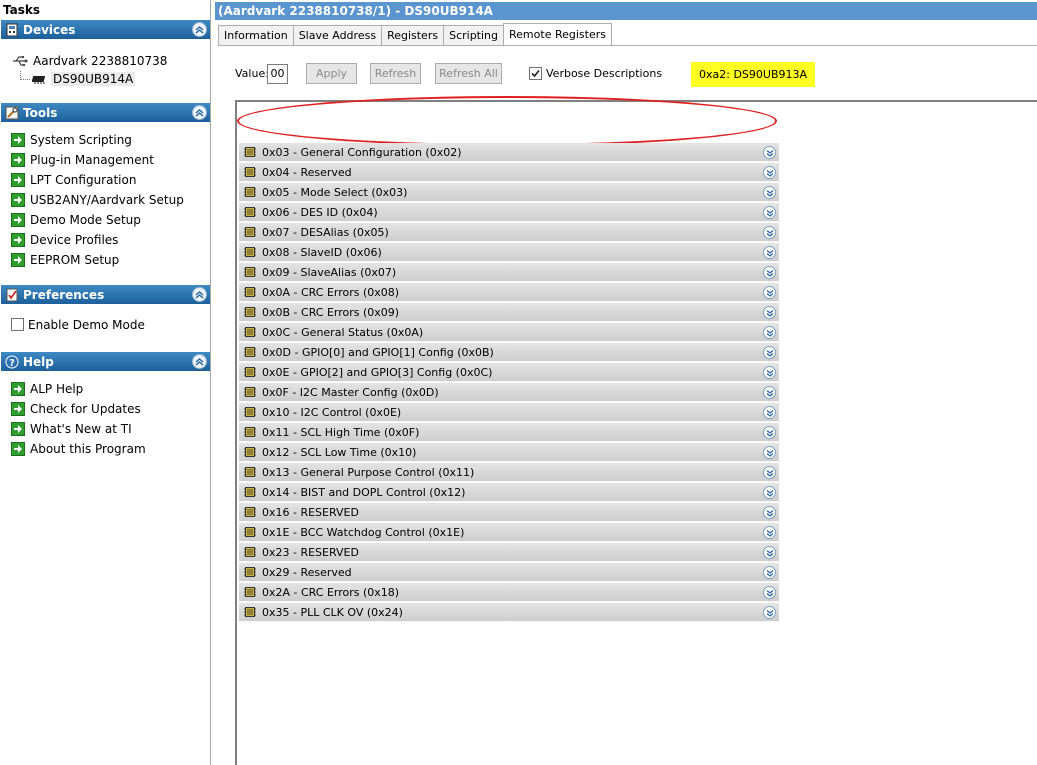 The image size is (1037, 765). Describe the element at coordinates (509, 592) in the screenshot. I see `register-row: 0x2A - CRC Errors (0x18)` at that location.